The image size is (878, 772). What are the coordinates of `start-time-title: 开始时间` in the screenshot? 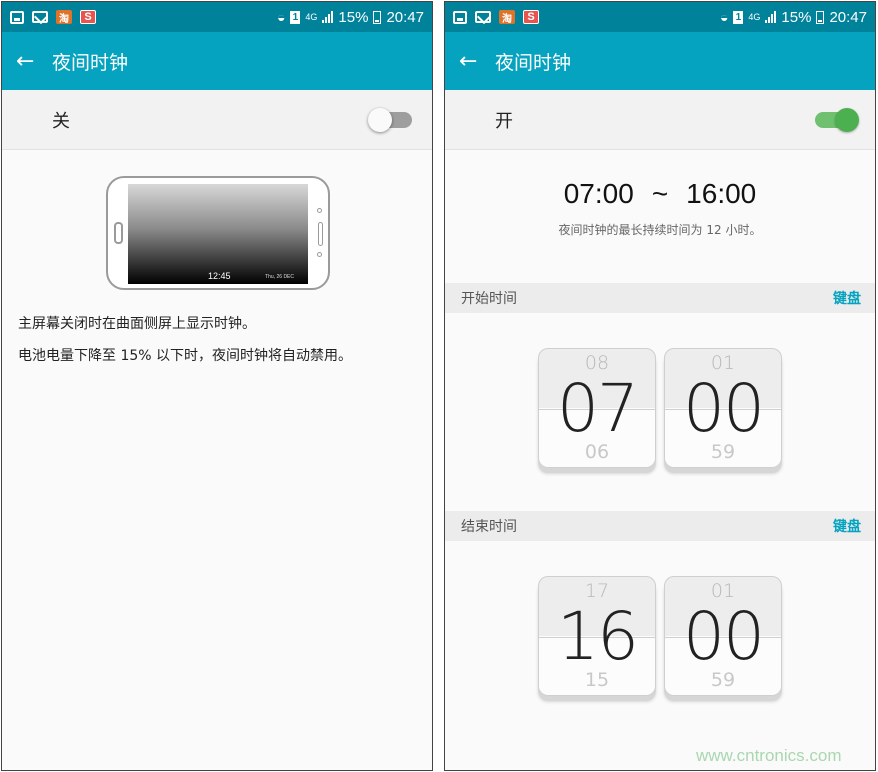 It's located at (489, 299).